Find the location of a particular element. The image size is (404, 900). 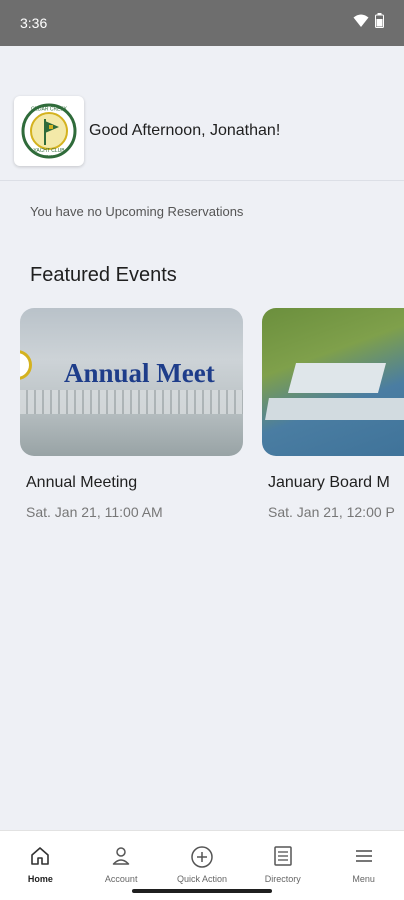

nav-label: Home is located at coordinates (40, 879).